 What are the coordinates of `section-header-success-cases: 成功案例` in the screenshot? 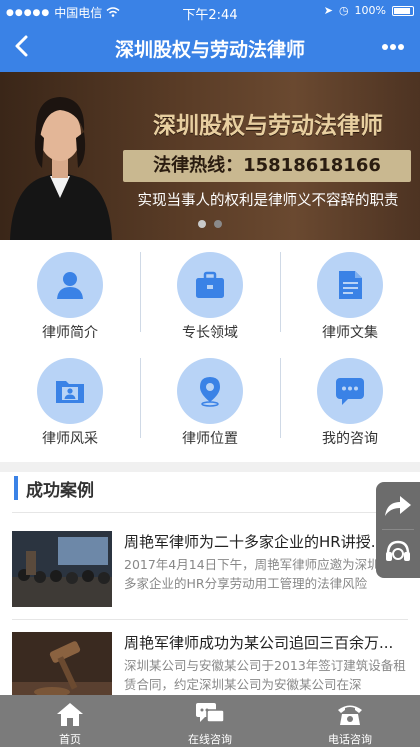 It's located at (210, 488).